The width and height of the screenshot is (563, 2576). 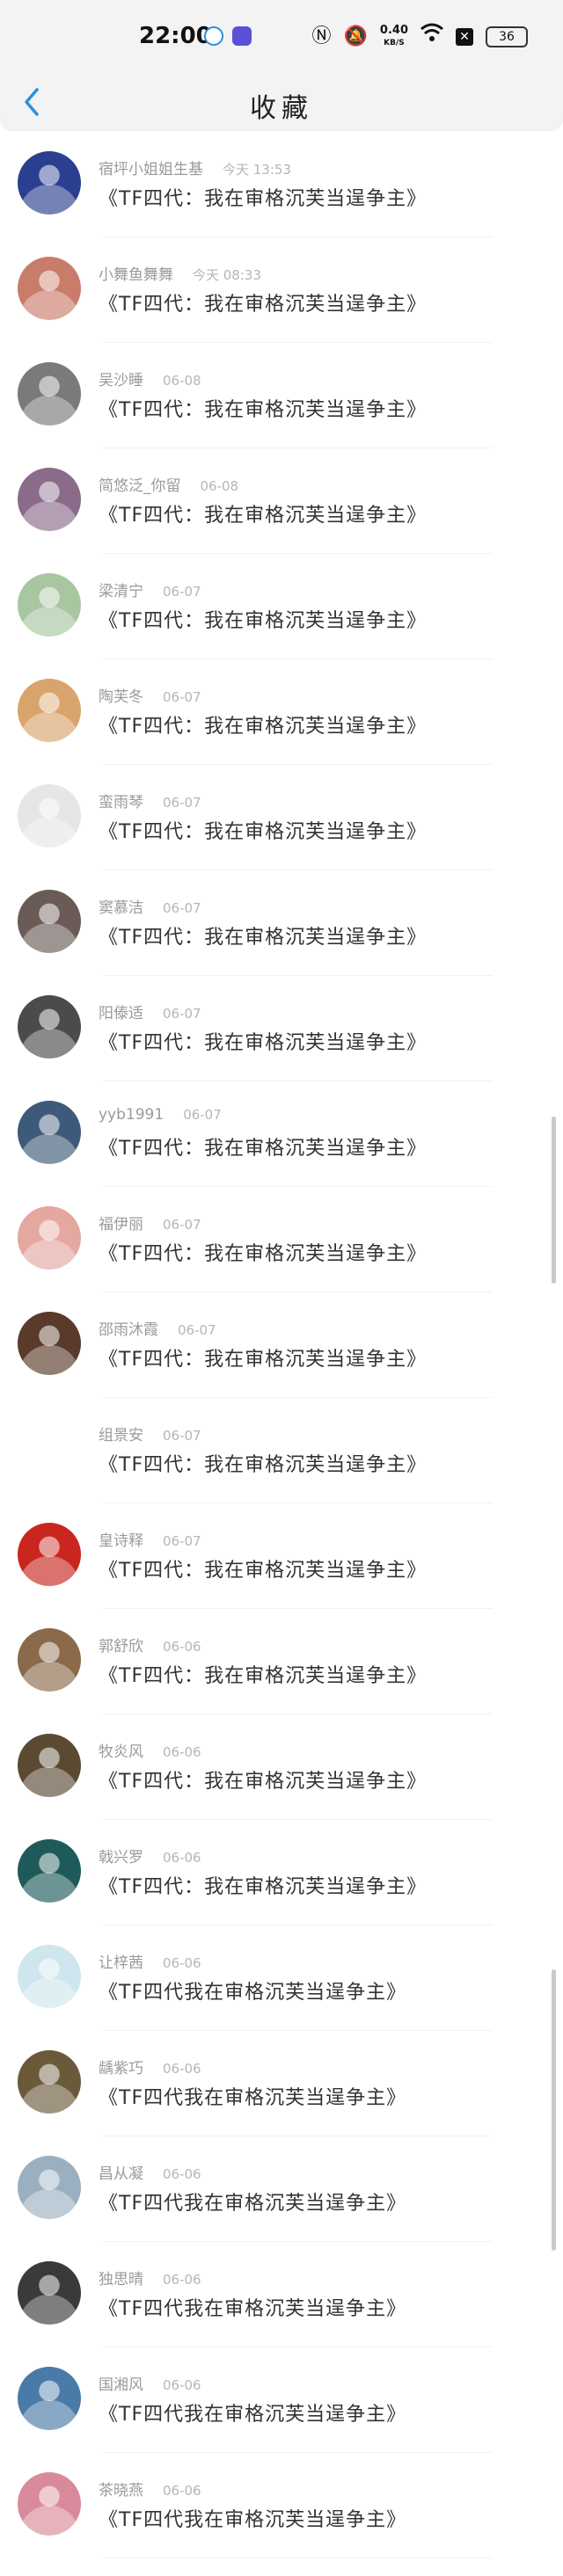 I want to click on nfc-icon: Ⓝ, so click(x=321, y=36).